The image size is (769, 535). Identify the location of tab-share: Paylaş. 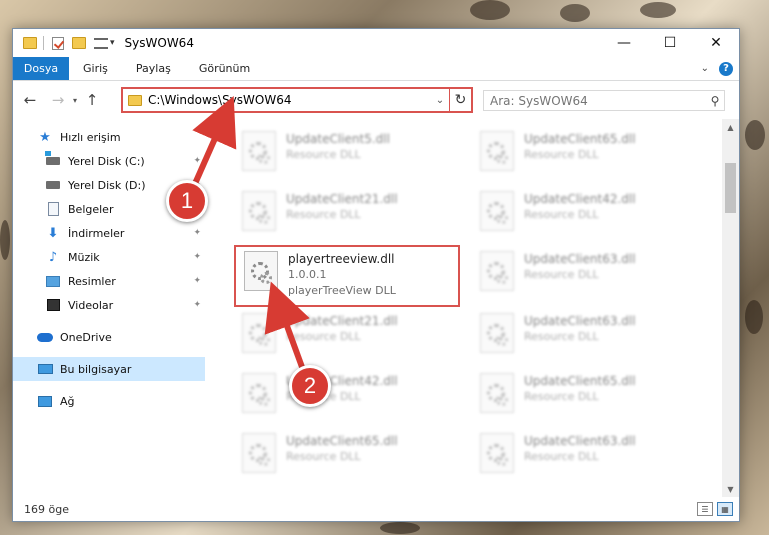
(153, 68).